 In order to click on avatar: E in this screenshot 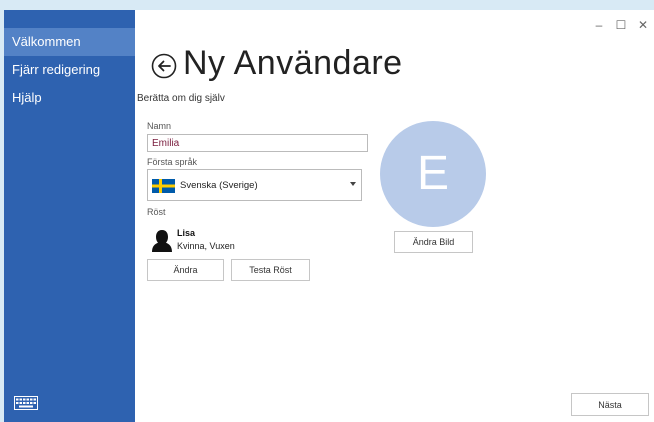, I will do `click(433, 174)`.